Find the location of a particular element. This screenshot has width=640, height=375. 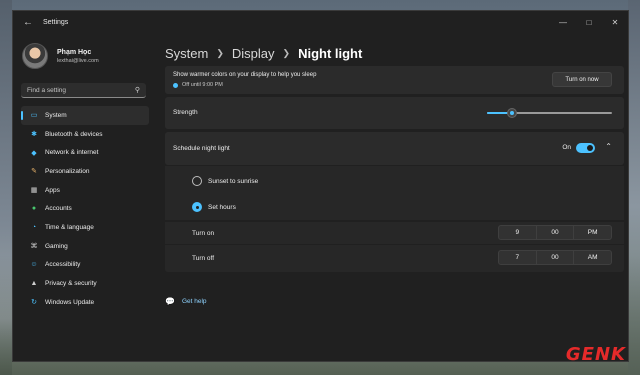

schedule-options: Sunset to sunrise Set hours is located at coordinates (394, 193).